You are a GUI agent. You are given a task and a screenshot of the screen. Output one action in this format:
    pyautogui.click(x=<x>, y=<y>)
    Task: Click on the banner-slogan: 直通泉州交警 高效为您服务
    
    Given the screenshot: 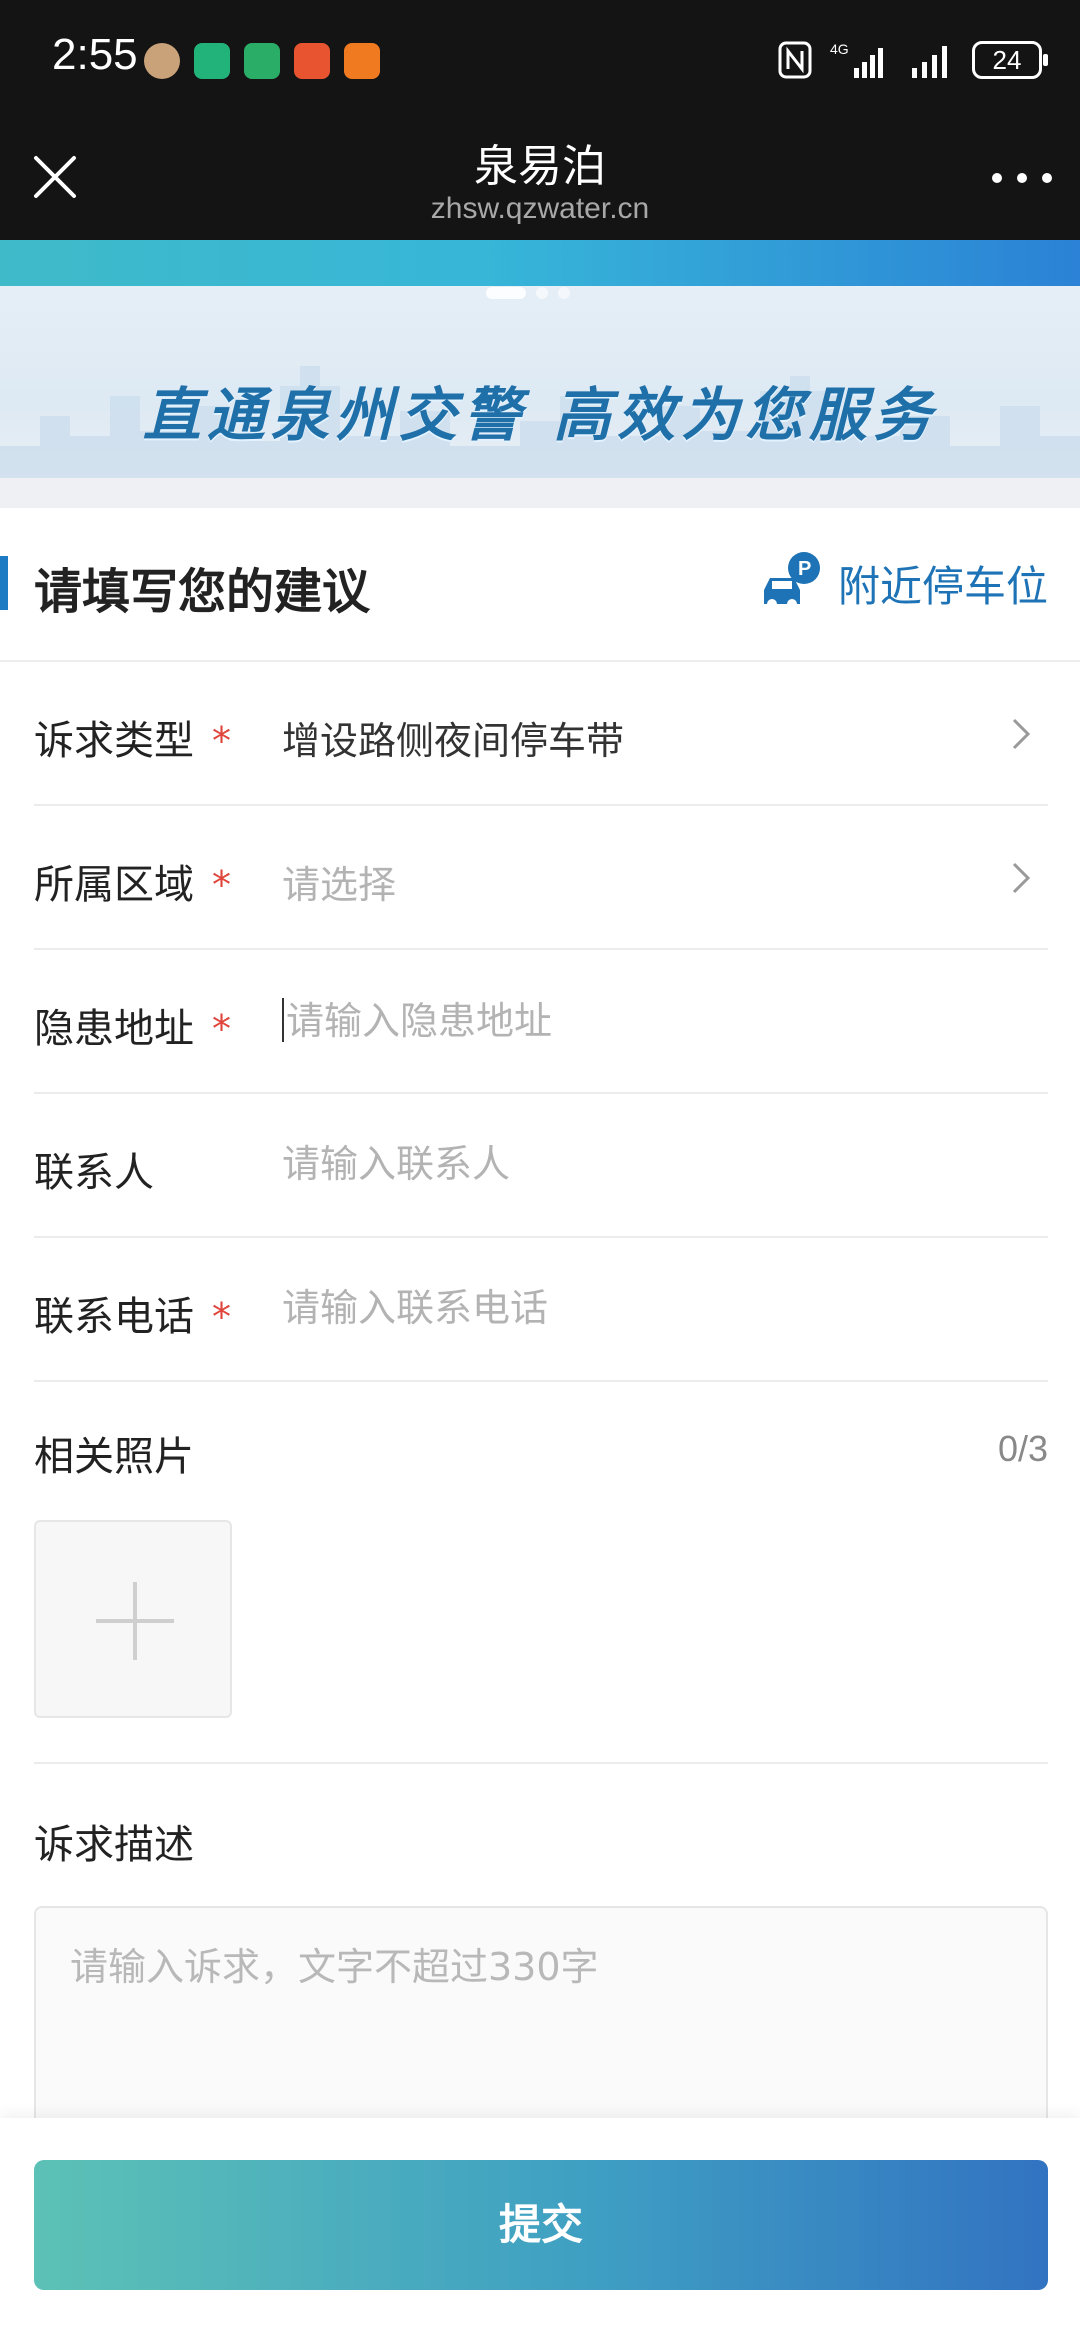 What is the action you would take?
    pyautogui.click(x=540, y=415)
    